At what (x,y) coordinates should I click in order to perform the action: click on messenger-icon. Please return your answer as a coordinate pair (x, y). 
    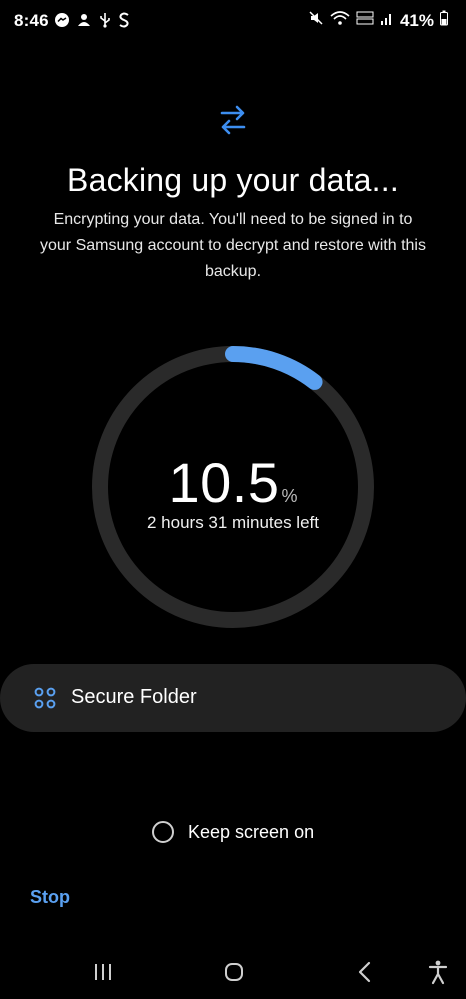
    Looking at the image, I should click on (62, 22).